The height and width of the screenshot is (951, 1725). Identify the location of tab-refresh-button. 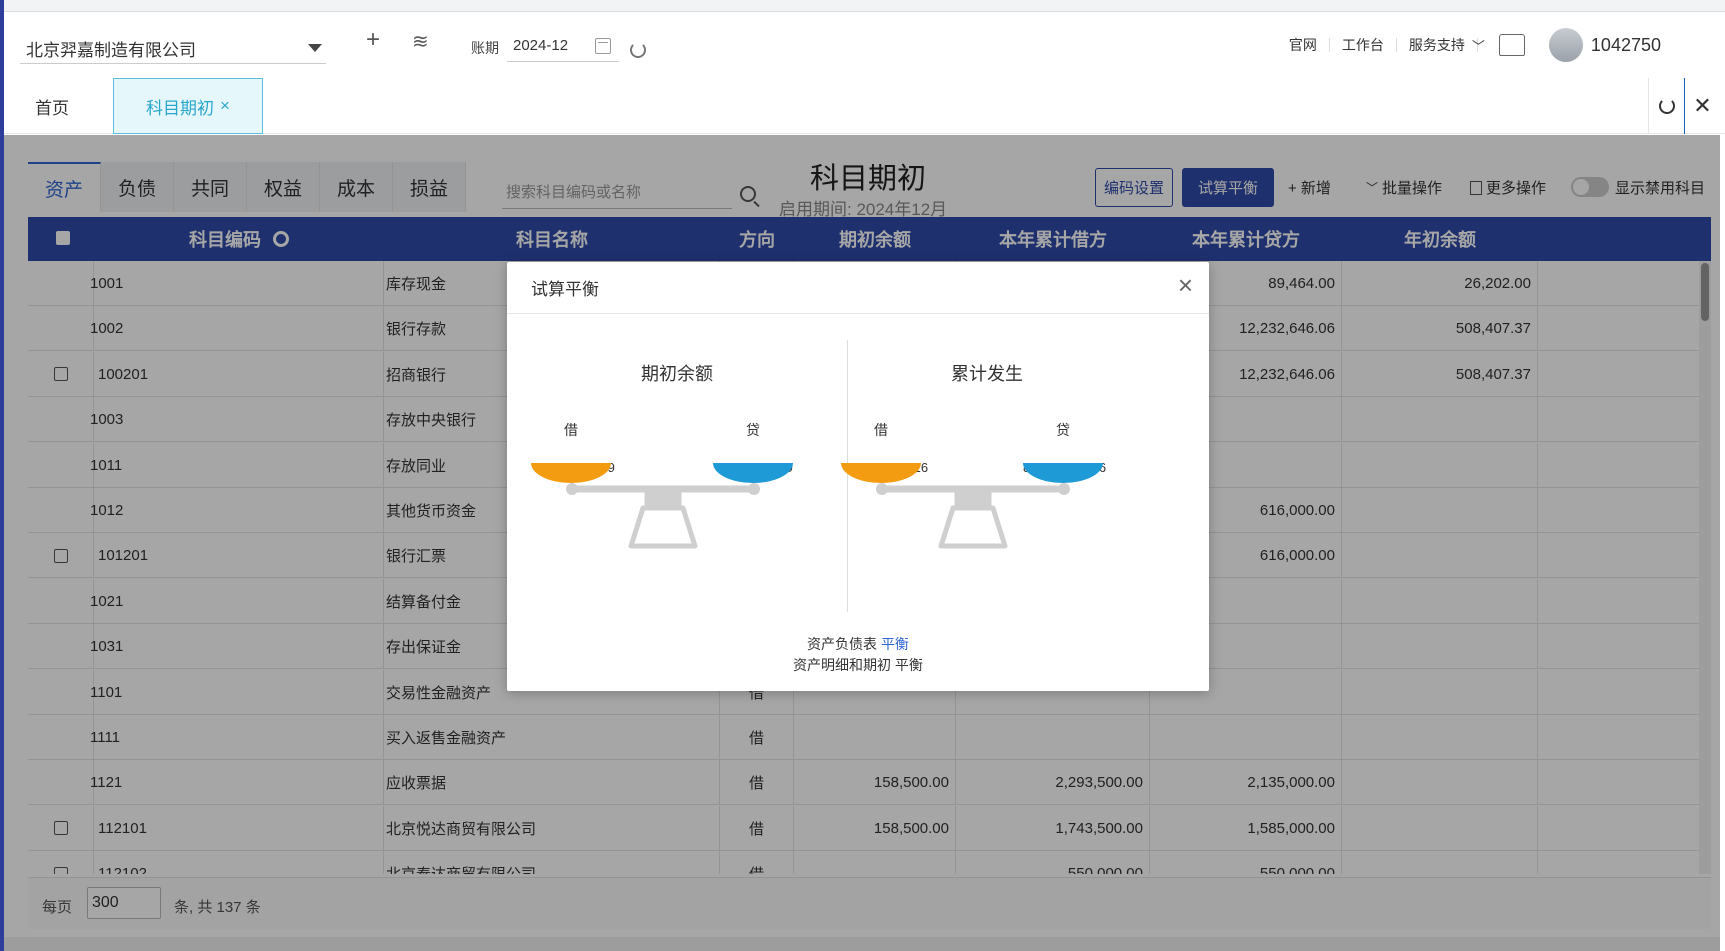
(1666, 106).